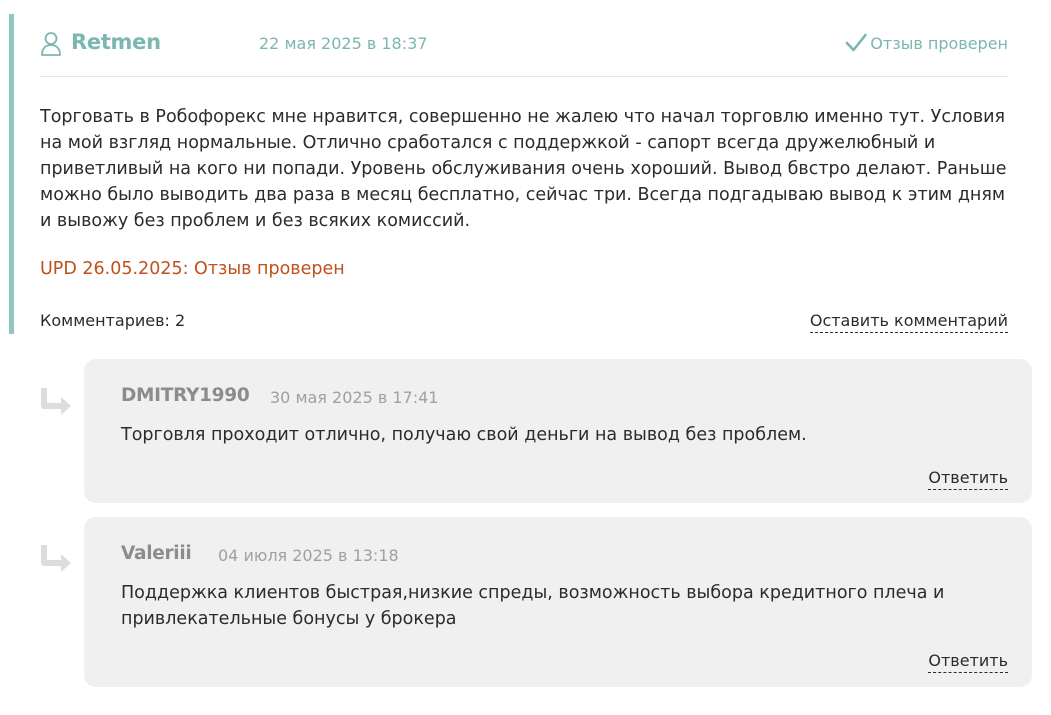  Describe the element at coordinates (308, 555) in the screenshot. I see `reply-date: 04 июля 2025 в 13:18` at that location.